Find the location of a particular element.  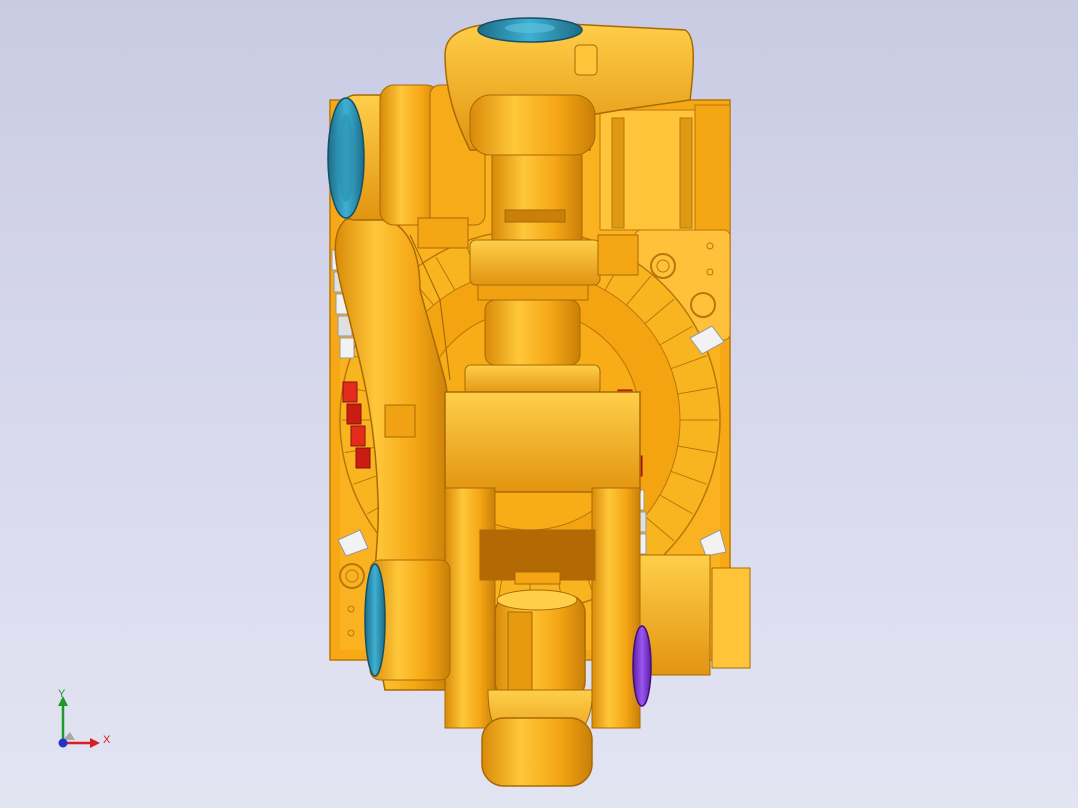

cap-purple is located at coordinates (642, 666).